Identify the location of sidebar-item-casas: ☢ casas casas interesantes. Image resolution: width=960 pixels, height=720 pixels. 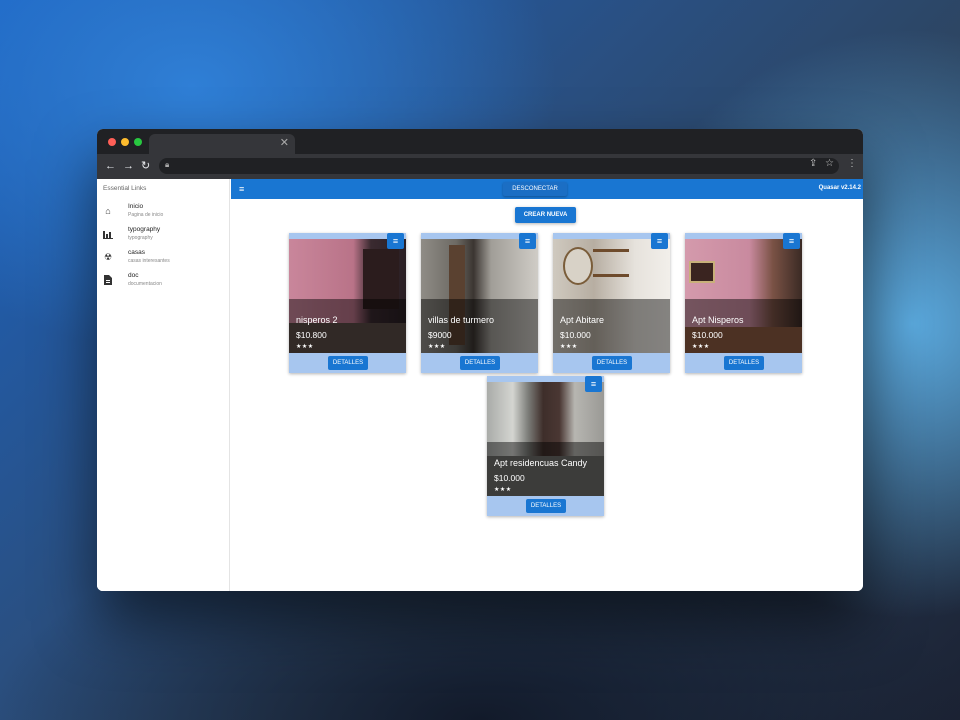
(163, 258).